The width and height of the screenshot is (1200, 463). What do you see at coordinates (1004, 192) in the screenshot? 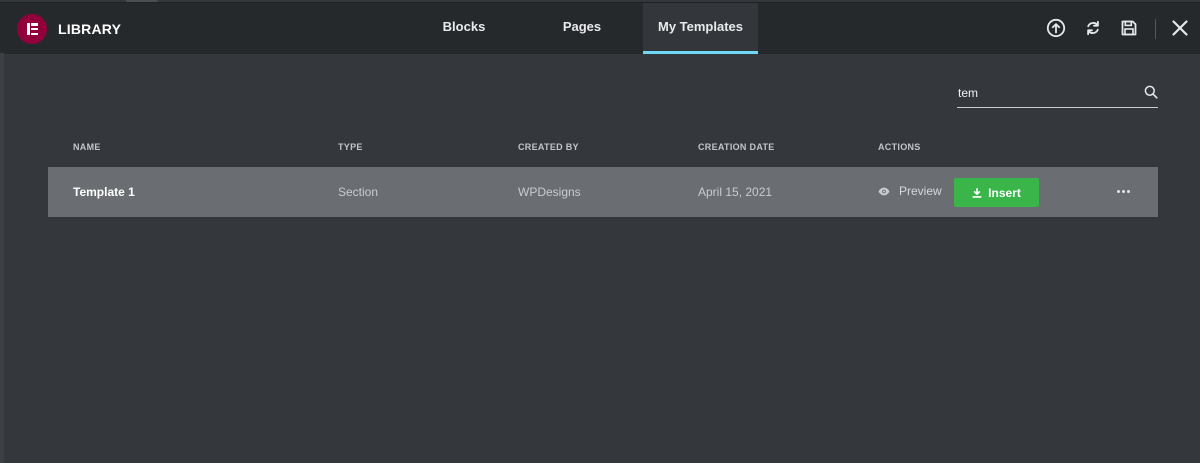
I see `insert-label: Insert` at bounding box center [1004, 192].